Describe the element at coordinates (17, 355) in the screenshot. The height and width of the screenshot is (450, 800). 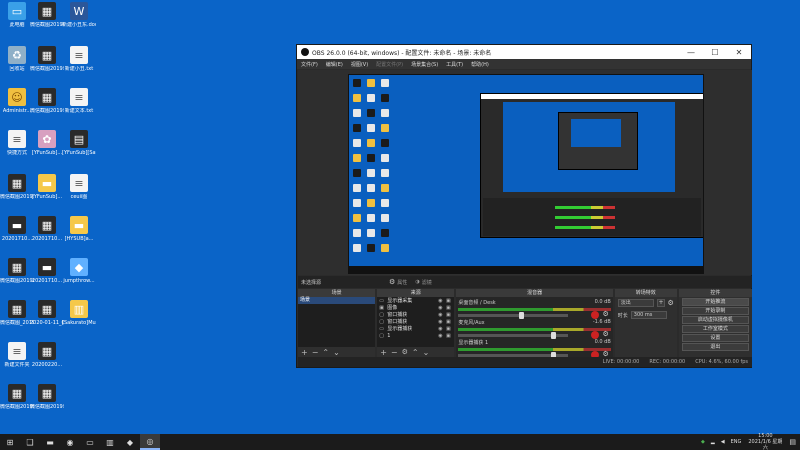
I see `desktop-icon: ≡ 新建文件夹` at that location.